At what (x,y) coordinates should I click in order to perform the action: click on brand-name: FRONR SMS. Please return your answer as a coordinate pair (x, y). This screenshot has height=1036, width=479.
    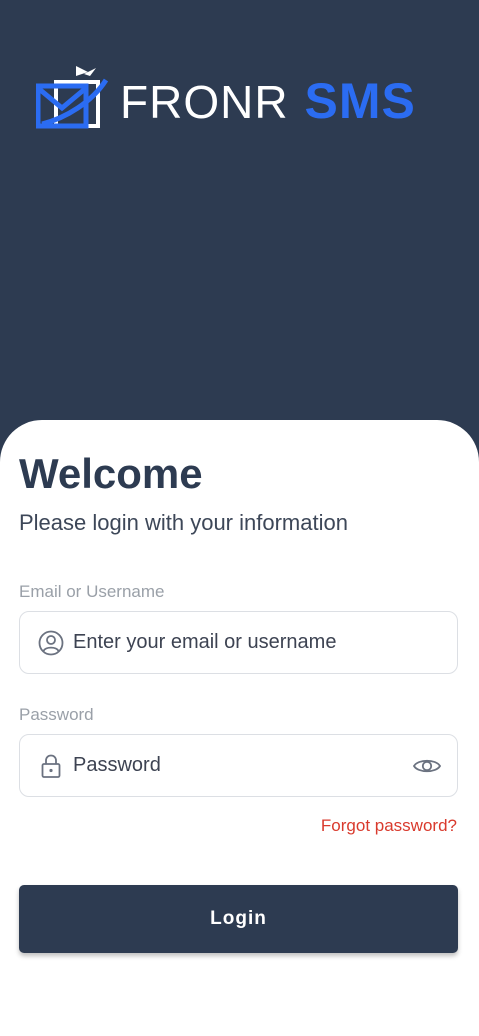
    Looking at the image, I should click on (268, 101).